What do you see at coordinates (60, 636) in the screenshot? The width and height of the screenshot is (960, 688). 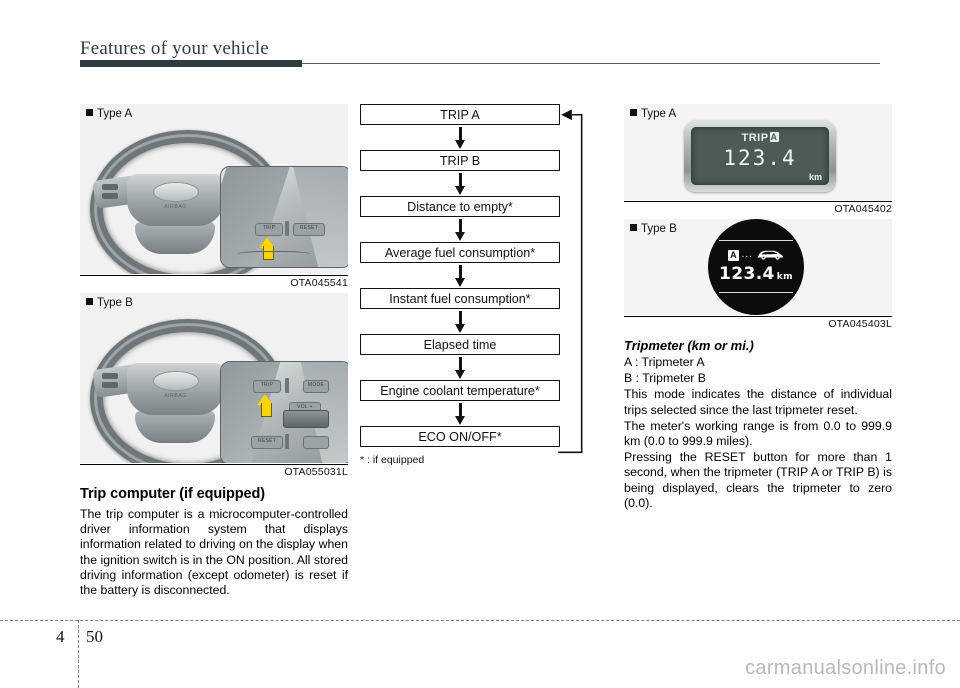 I see `chapter-number: 4` at bounding box center [60, 636].